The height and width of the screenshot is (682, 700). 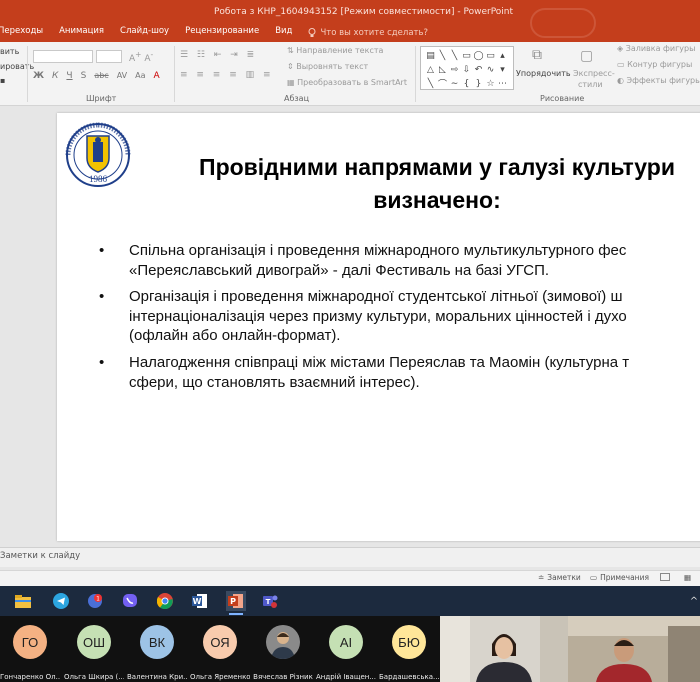 I want to click on tab-review: Рецензирование, so click(x=222, y=33).